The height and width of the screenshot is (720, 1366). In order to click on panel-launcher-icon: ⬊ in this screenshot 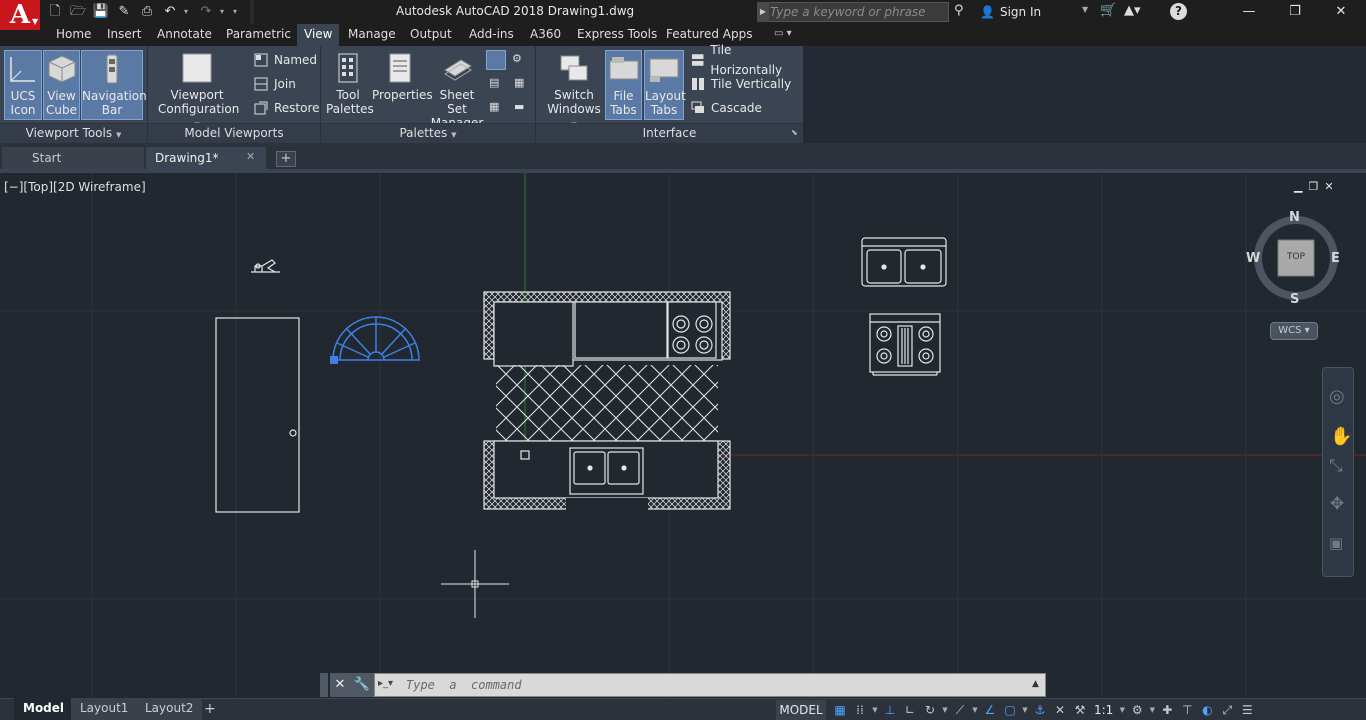, I will do `click(794, 132)`.